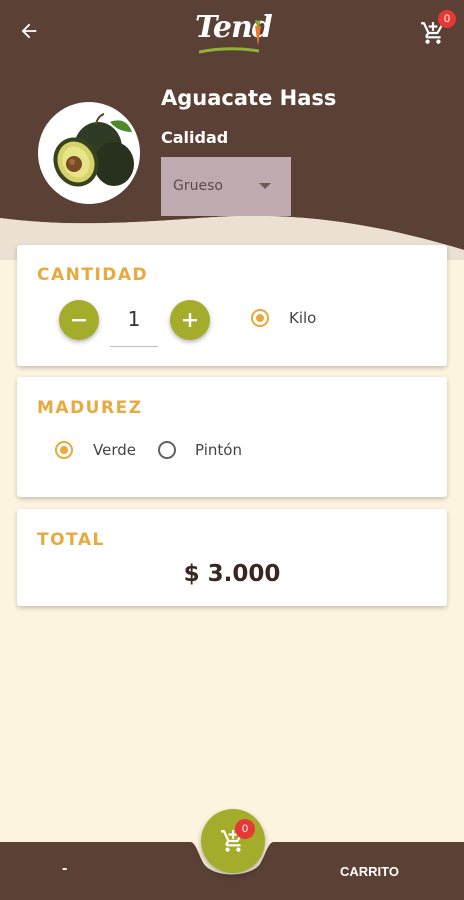 The image size is (464, 900). I want to click on decrease-button, so click(79, 320).